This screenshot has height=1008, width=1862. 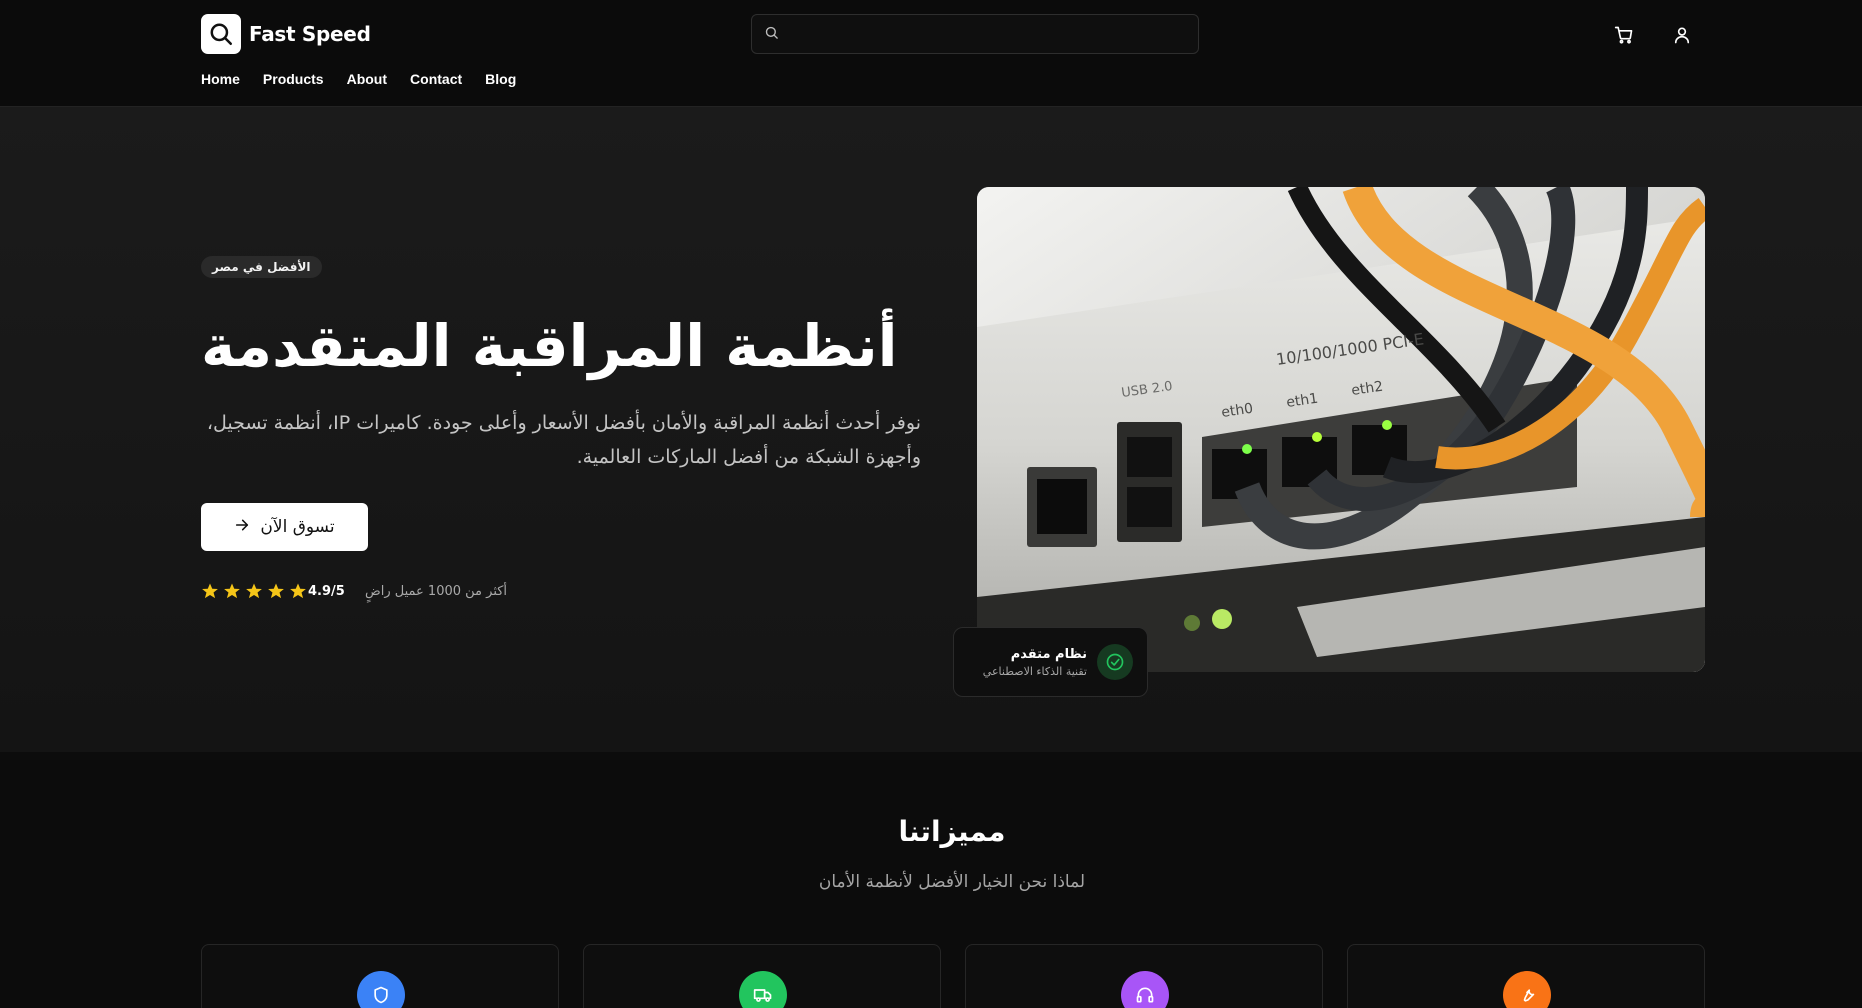 I want to click on truck-icon, so click(x=763, y=989).